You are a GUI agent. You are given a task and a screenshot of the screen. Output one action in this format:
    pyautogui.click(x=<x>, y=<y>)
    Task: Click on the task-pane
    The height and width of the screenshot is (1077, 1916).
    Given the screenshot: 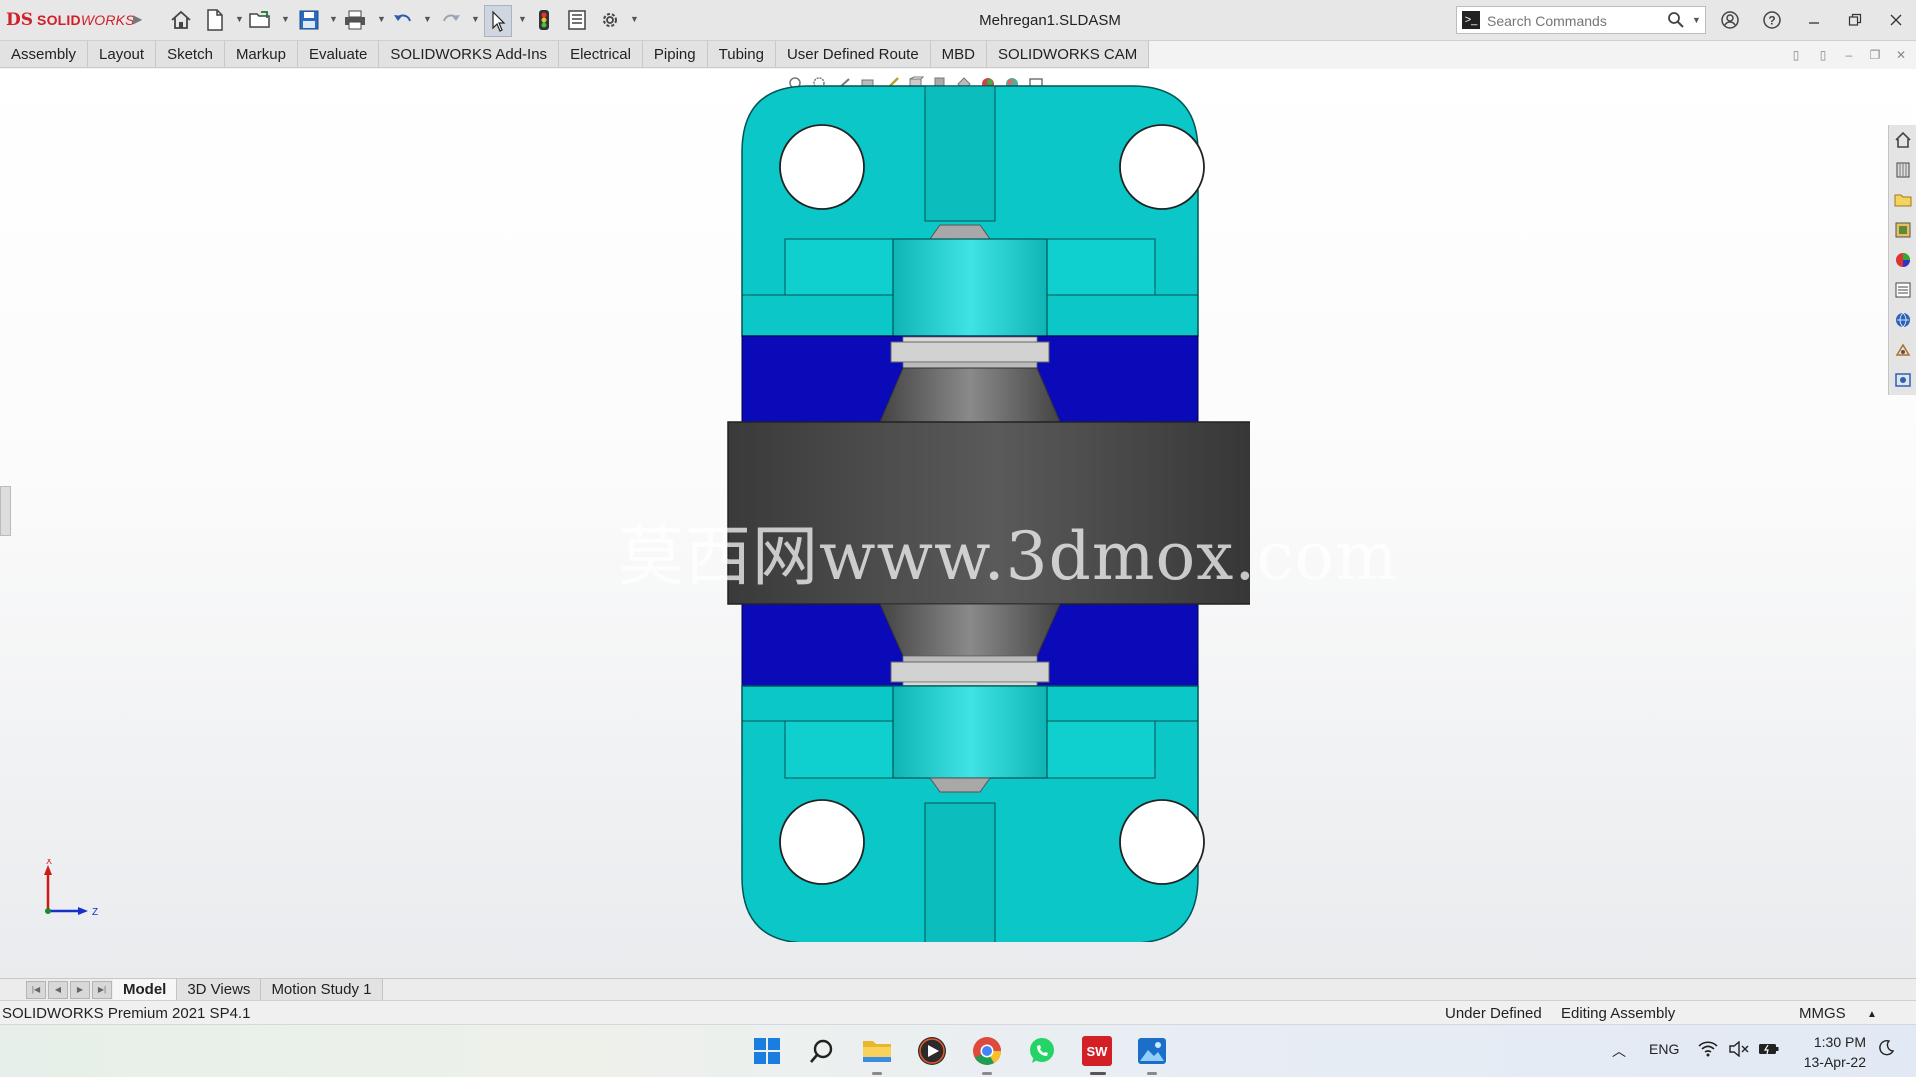 What is the action you would take?
    pyautogui.click(x=1902, y=260)
    